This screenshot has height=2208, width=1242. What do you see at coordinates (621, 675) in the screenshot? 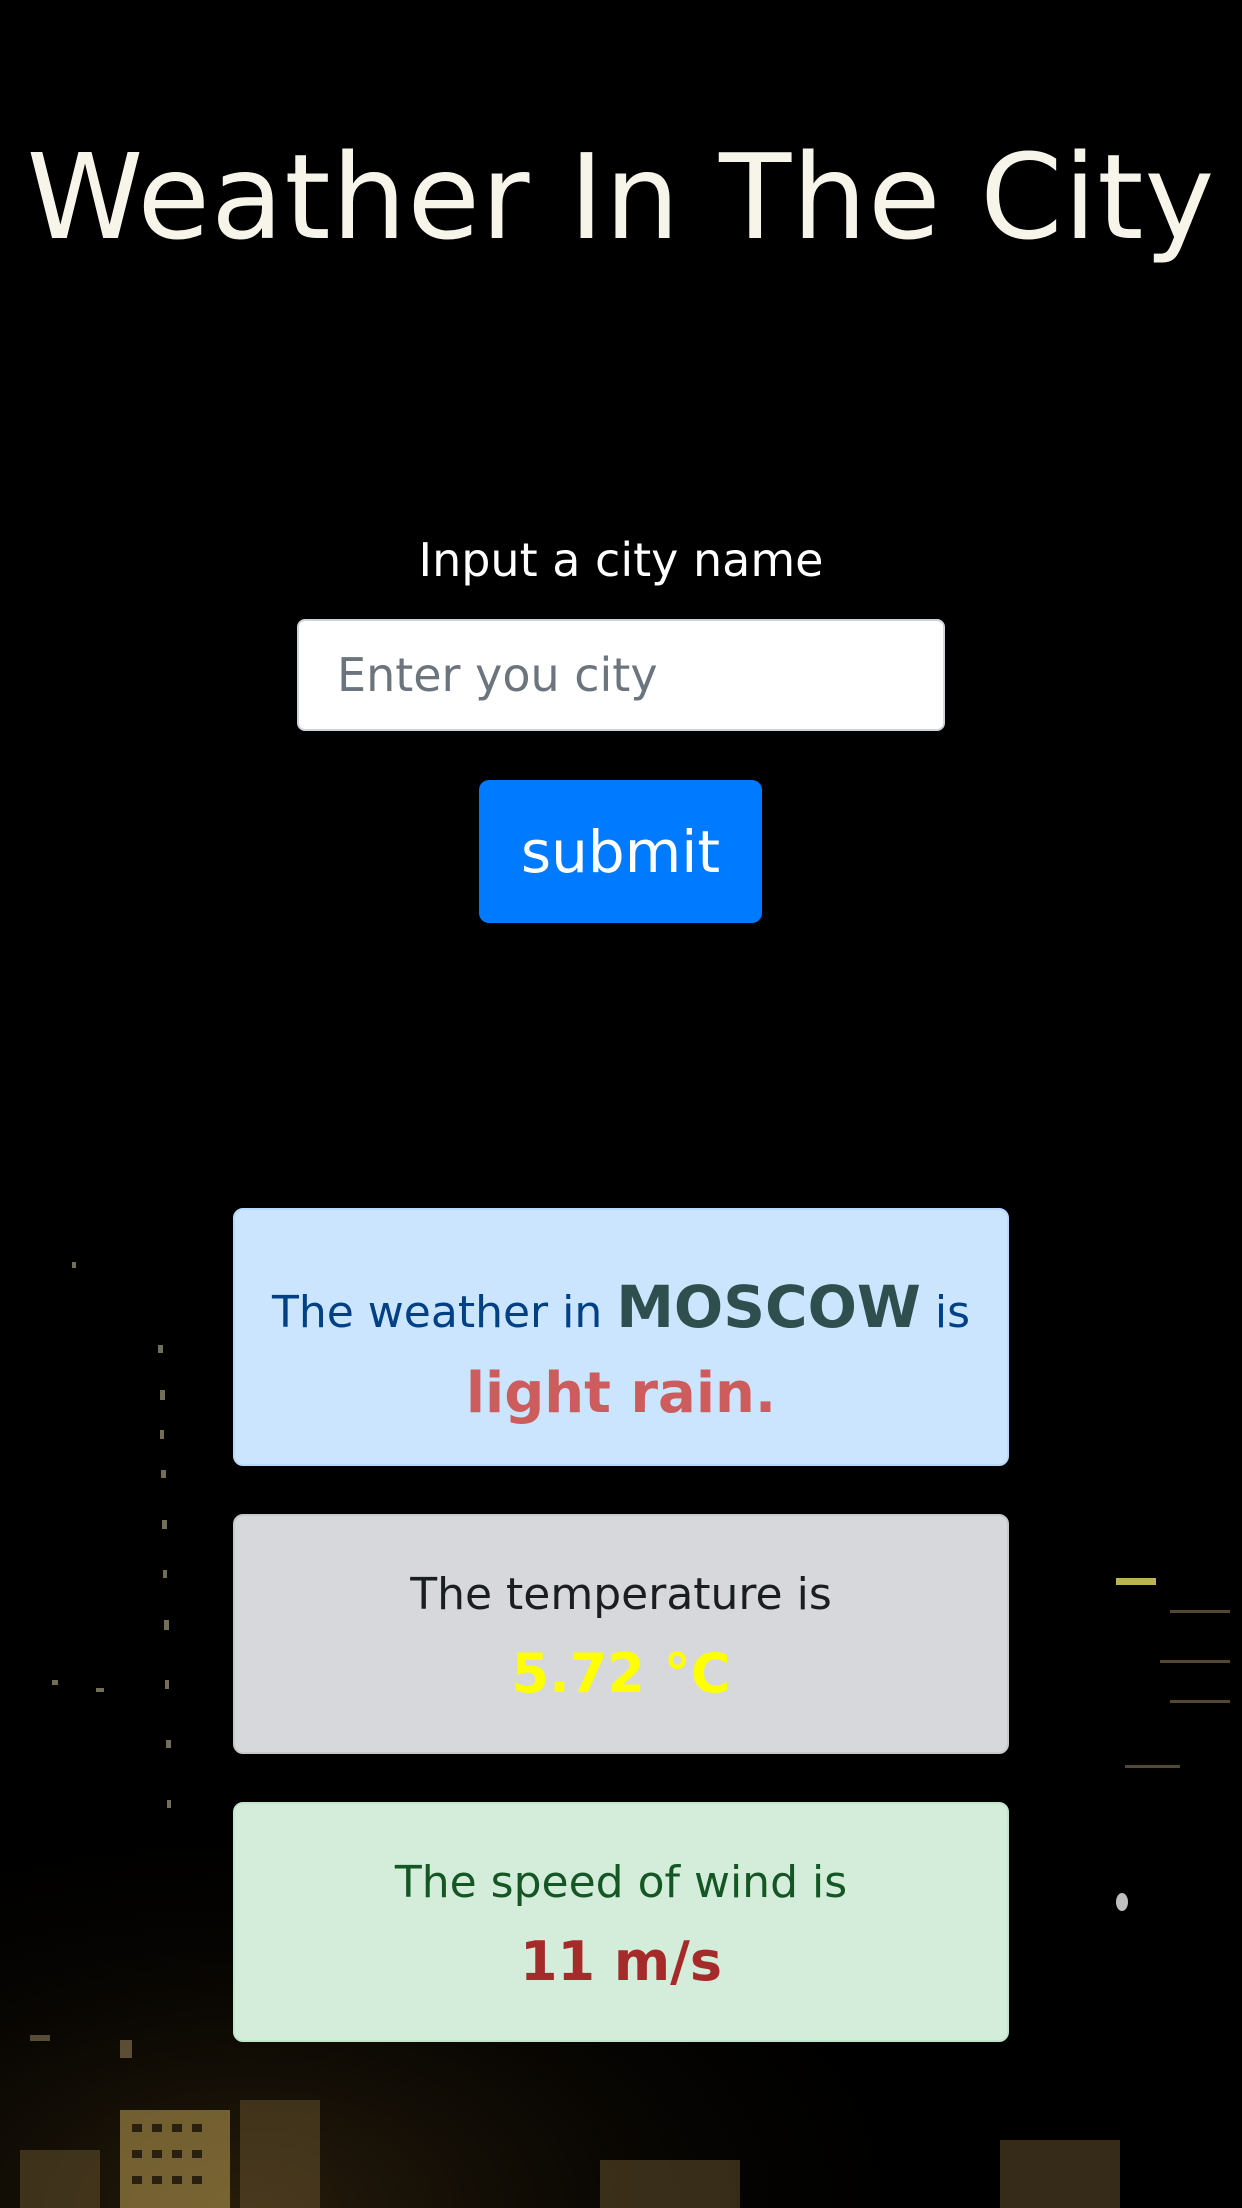
I see `city-search-input` at bounding box center [621, 675].